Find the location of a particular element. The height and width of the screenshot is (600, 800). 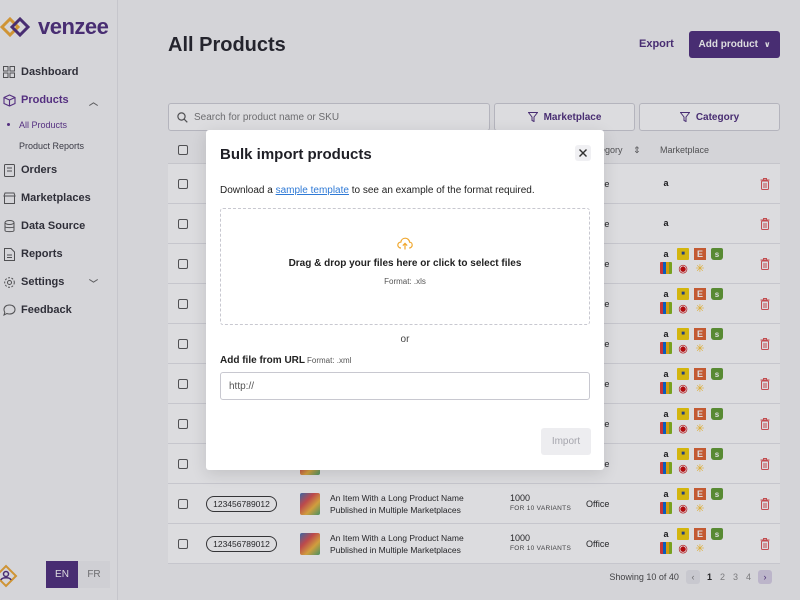

or-separator: or is located at coordinates (405, 339).